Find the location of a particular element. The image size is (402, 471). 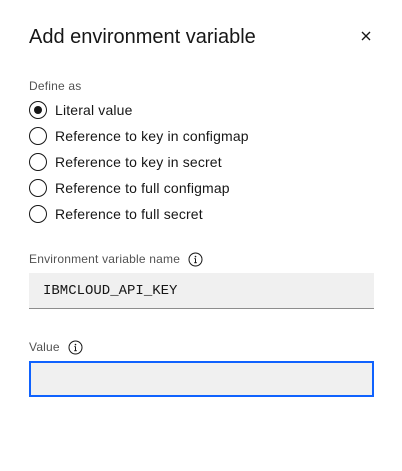

value-label-text: Value is located at coordinates (44, 347).